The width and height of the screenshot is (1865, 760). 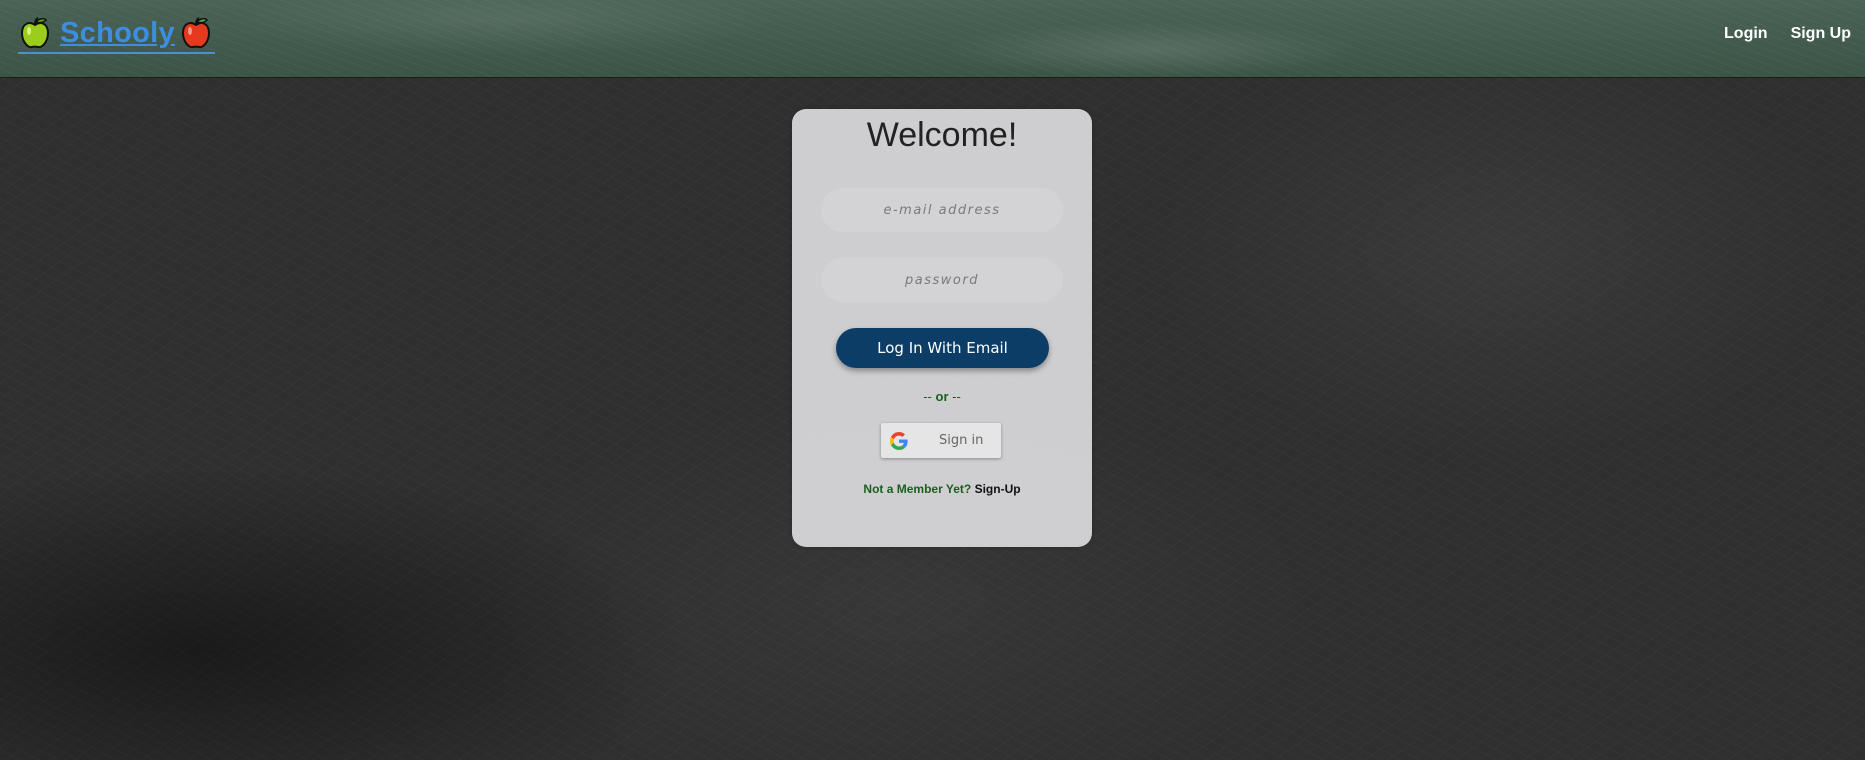 I want to click on or-divider: -- or --, so click(x=942, y=396).